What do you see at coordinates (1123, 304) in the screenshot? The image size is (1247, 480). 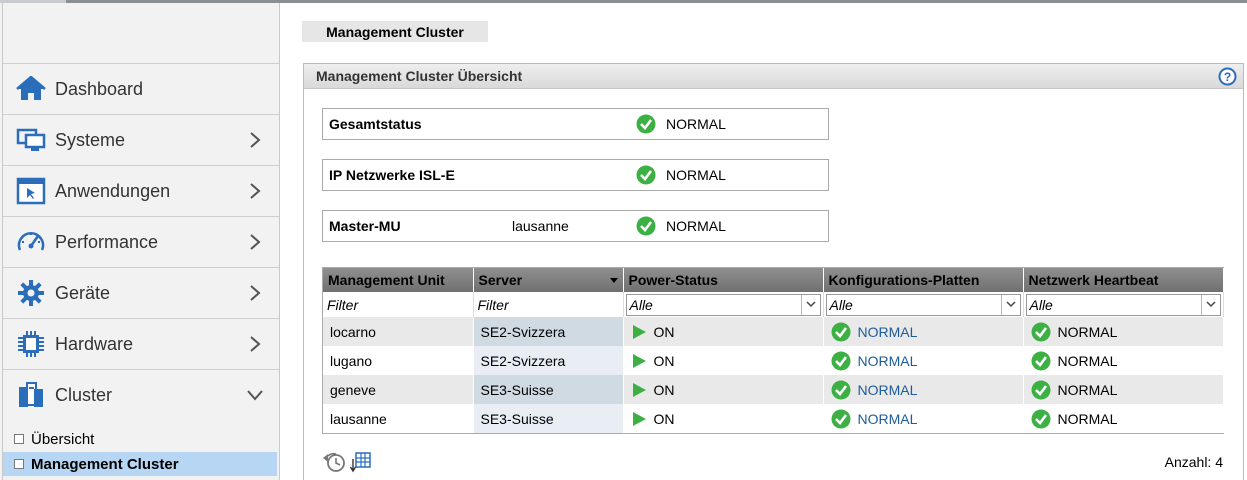 I see `heartbeat-filter-select: Alle` at bounding box center [1123, 304].